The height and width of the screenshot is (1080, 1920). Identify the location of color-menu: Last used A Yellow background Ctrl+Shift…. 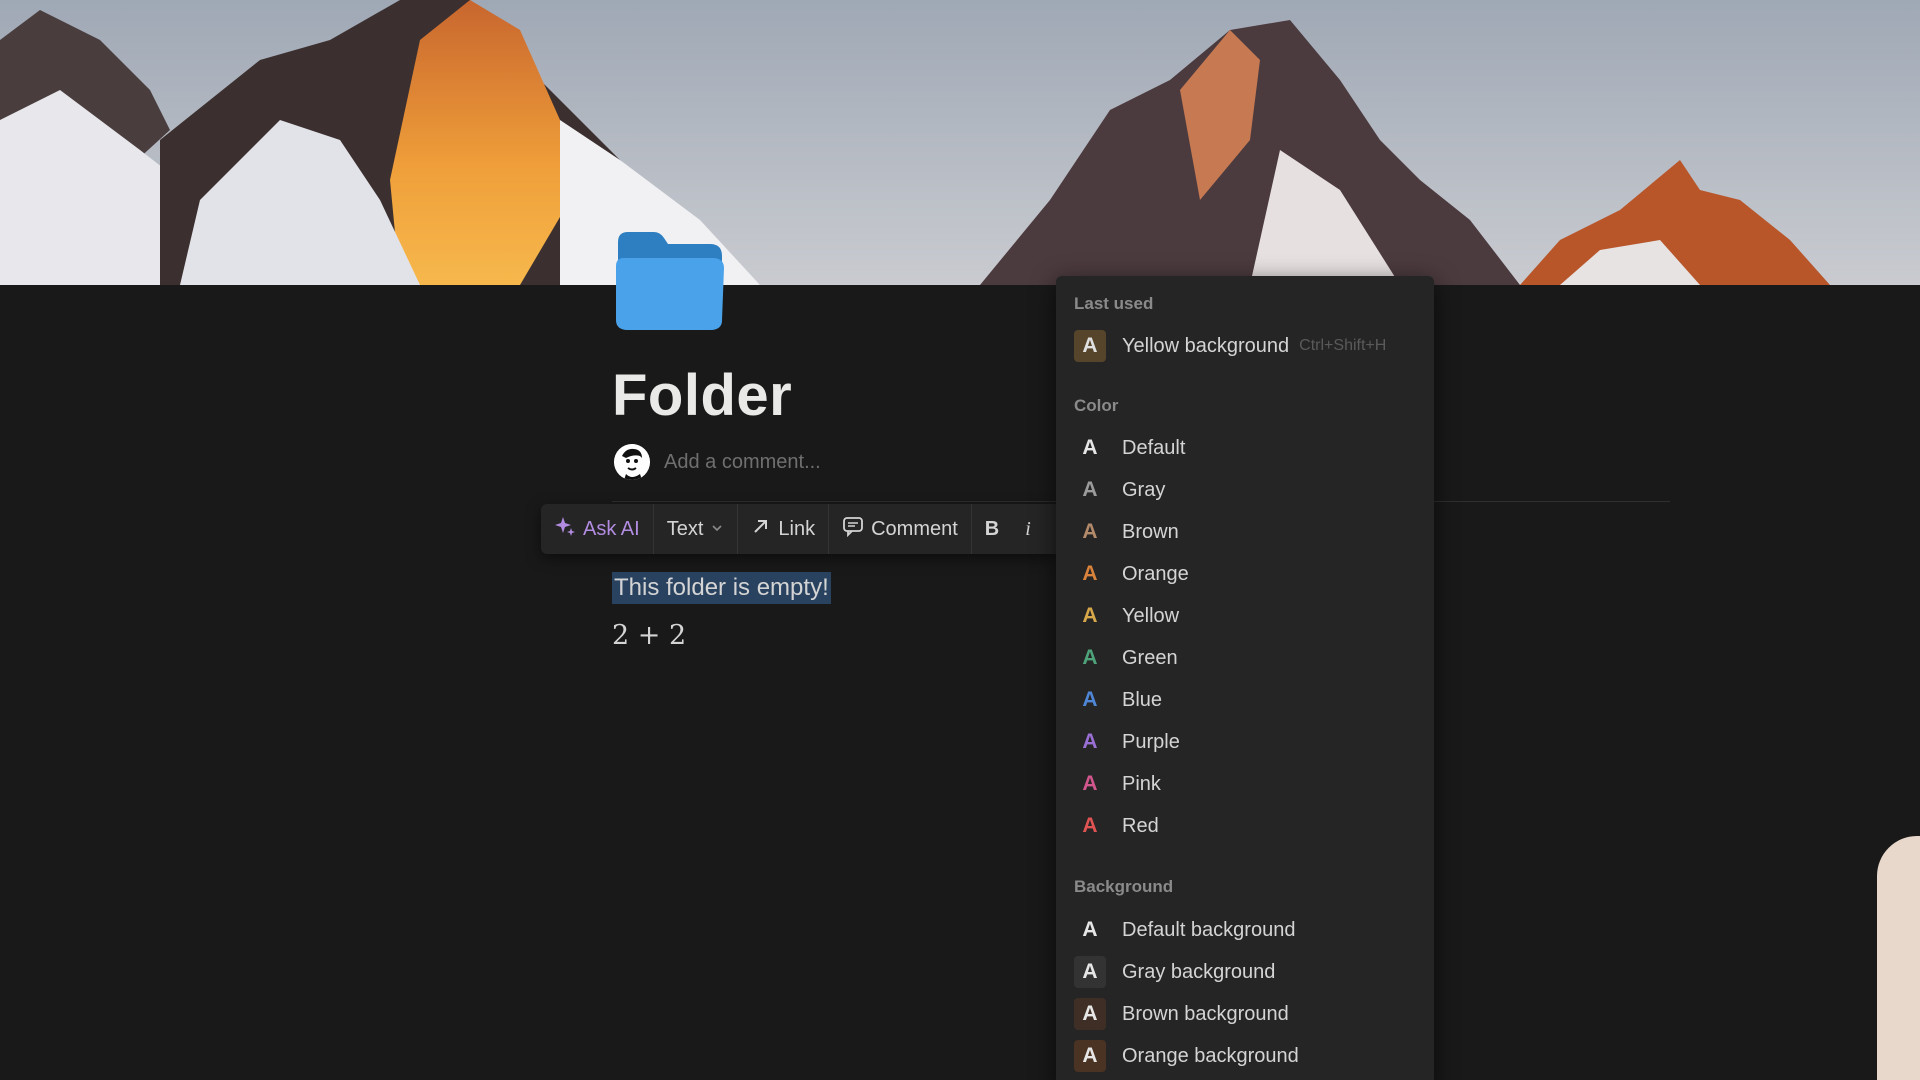
(1245, 678).